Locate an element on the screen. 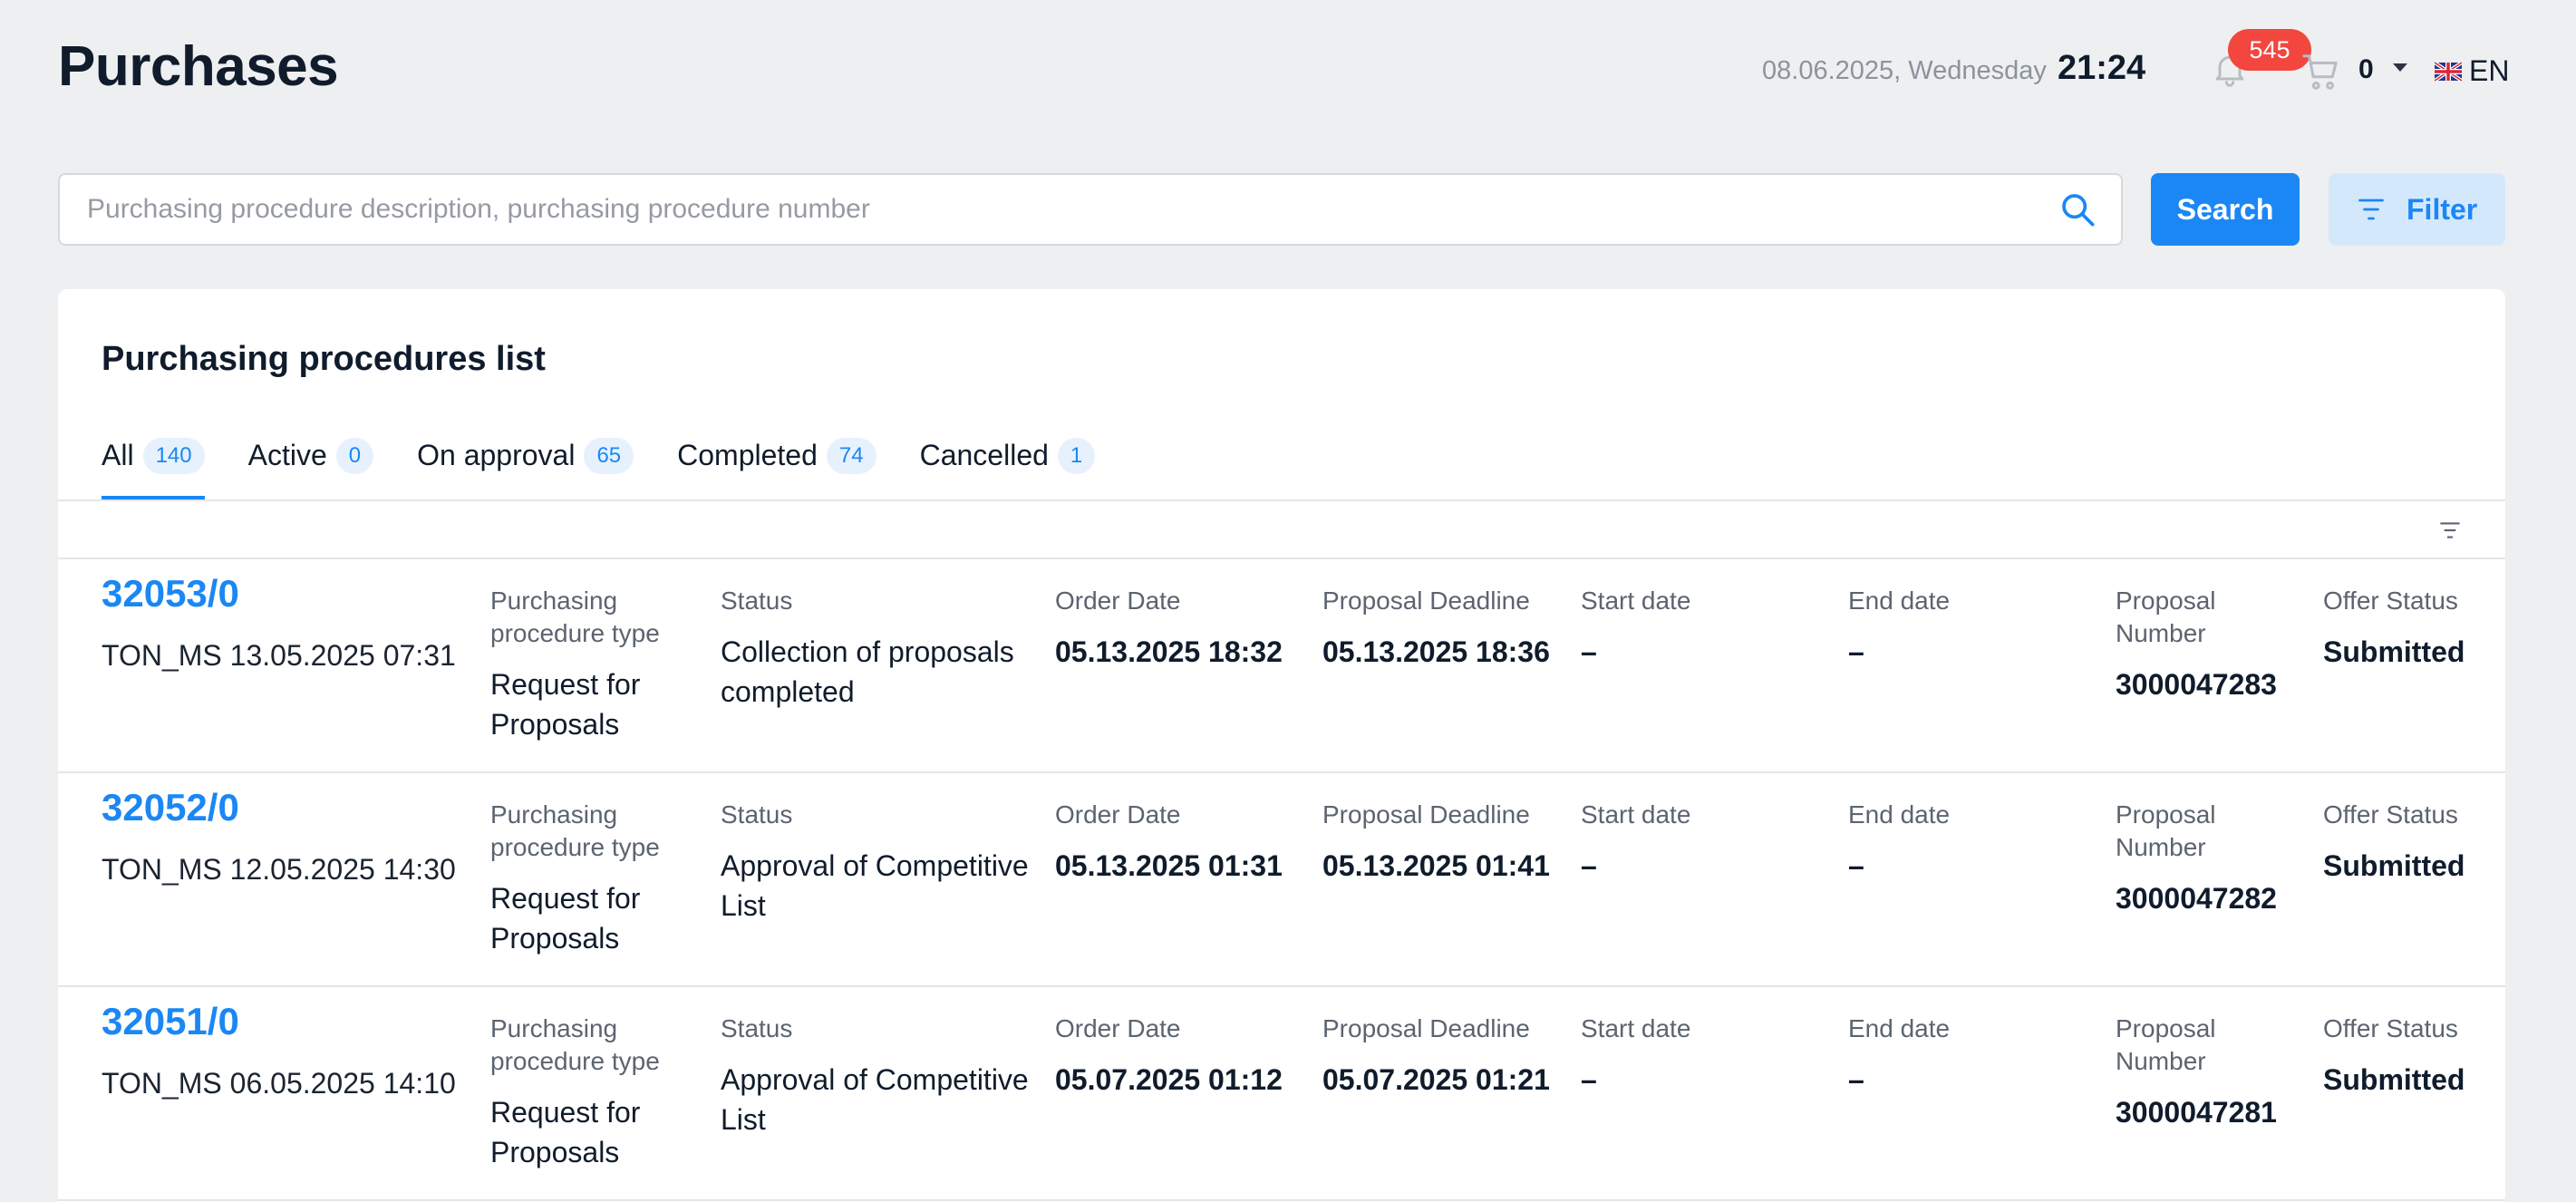  tab-count: 1 is located at coordinates (1076, 456).